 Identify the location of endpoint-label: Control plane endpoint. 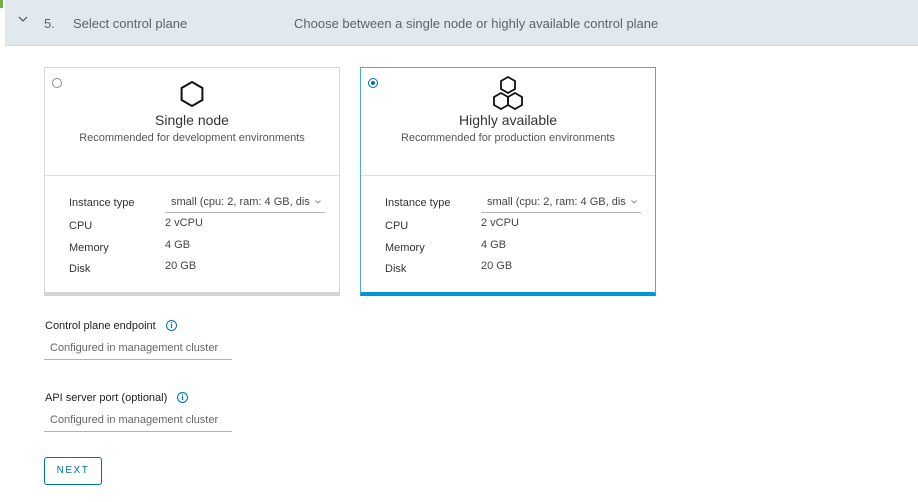
(100, 326).